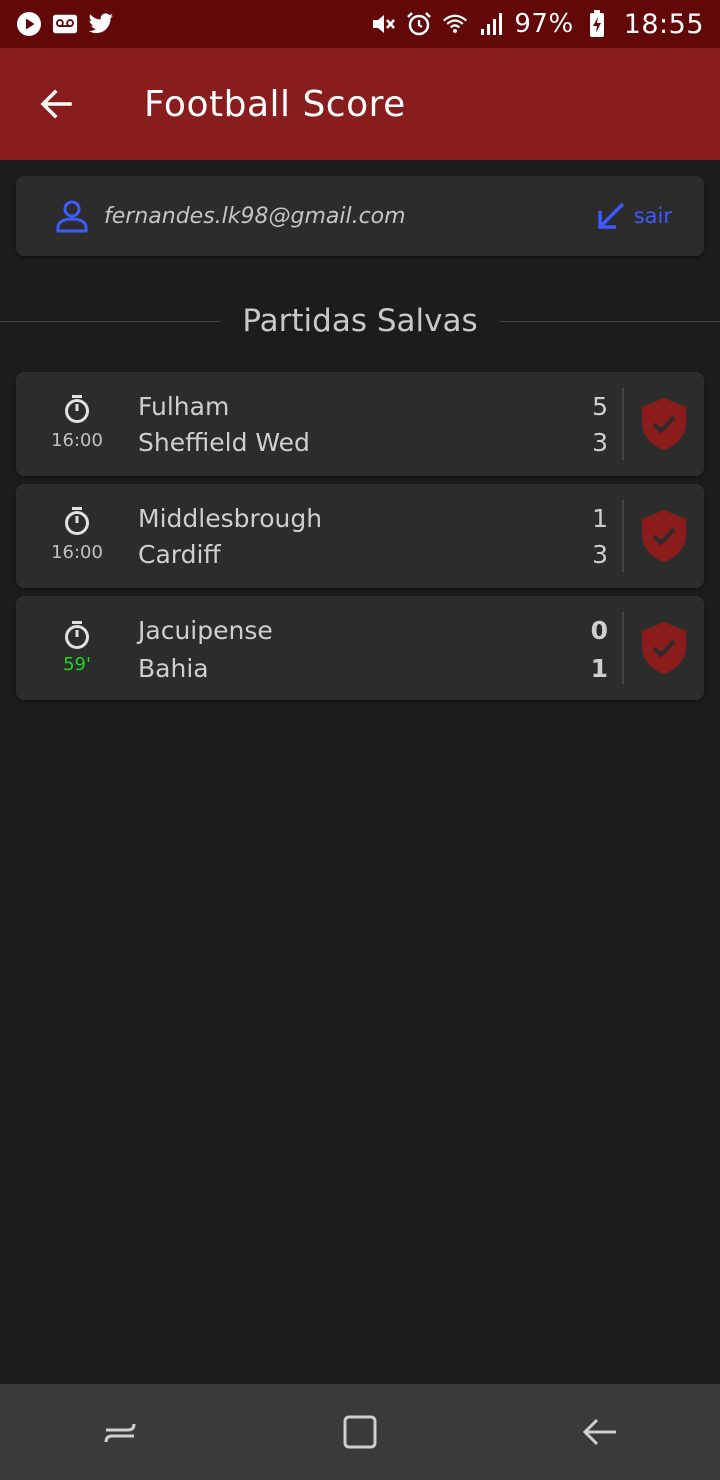  What do you see at coordinates (110, 321) in the screenshot?
I see `divider-left` at bounding box center [110, 321].